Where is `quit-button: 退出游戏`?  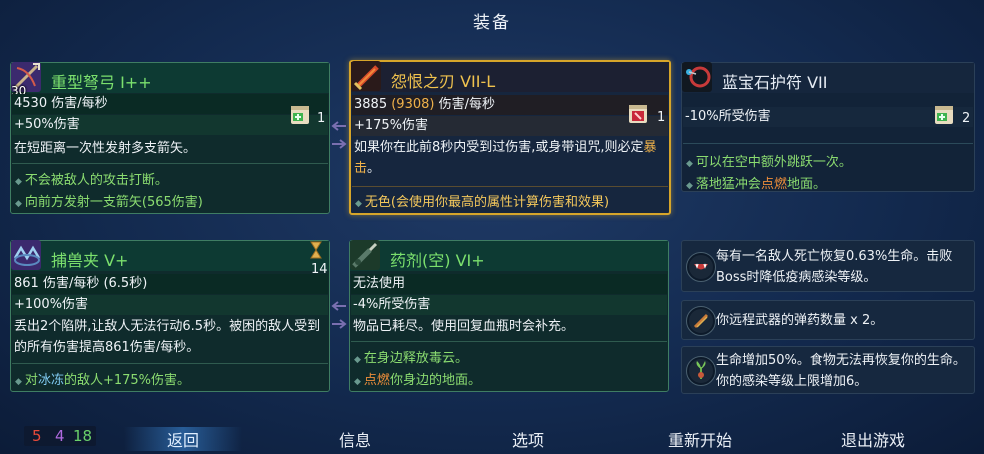 quit-button: 退出游戏 is located at coordinates (873, 439).